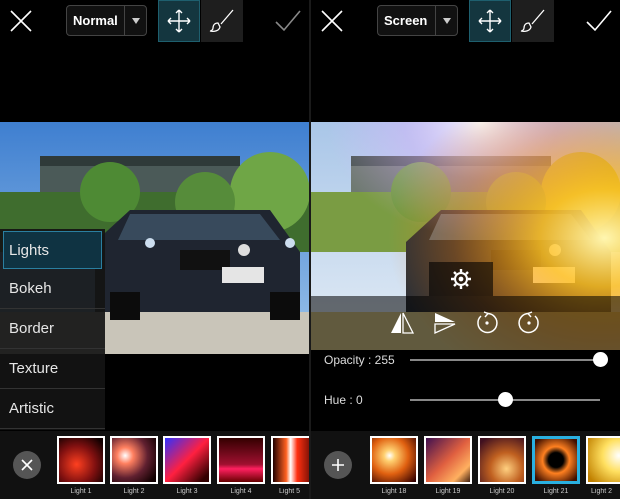 This screenshot has width=620, height=499. Describe the element at coordinates (52, 369) in the screenshot. I see `category-texture: Texture` at that location.